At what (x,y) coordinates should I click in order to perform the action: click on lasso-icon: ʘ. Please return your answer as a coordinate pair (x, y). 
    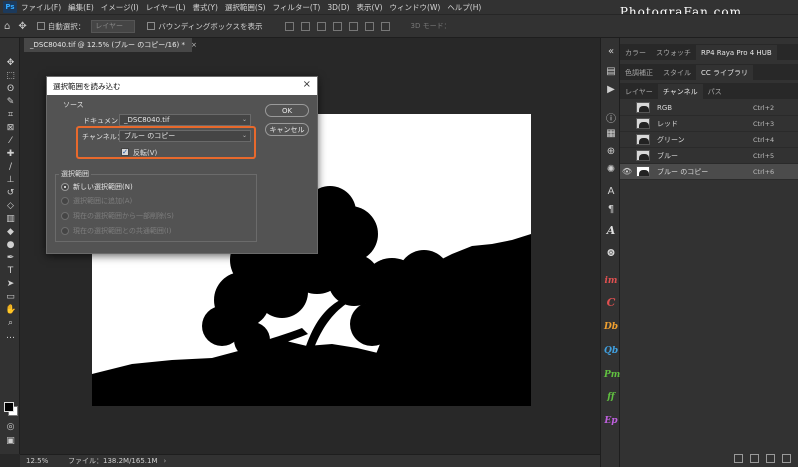
    Looking at the image, I should click on (10, 89).